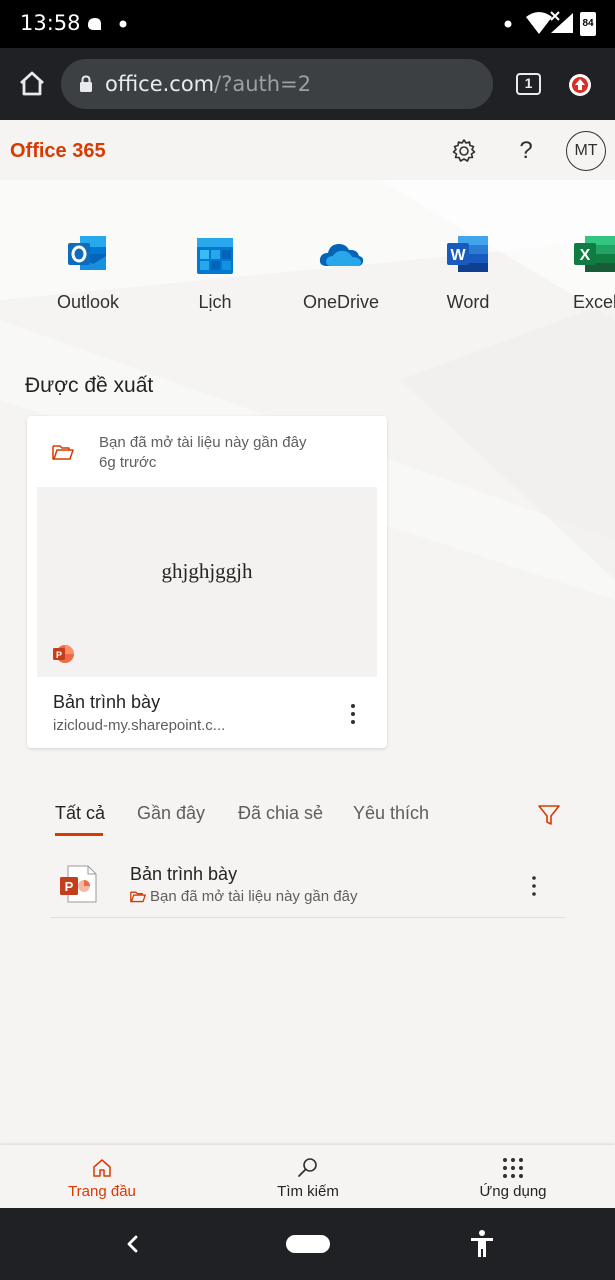 This screenshot has height=1280, width=615. What do you see at coordinates (526, 151) in the screenshot?
I see `help-button: ?` at bounding box center [526, 151].